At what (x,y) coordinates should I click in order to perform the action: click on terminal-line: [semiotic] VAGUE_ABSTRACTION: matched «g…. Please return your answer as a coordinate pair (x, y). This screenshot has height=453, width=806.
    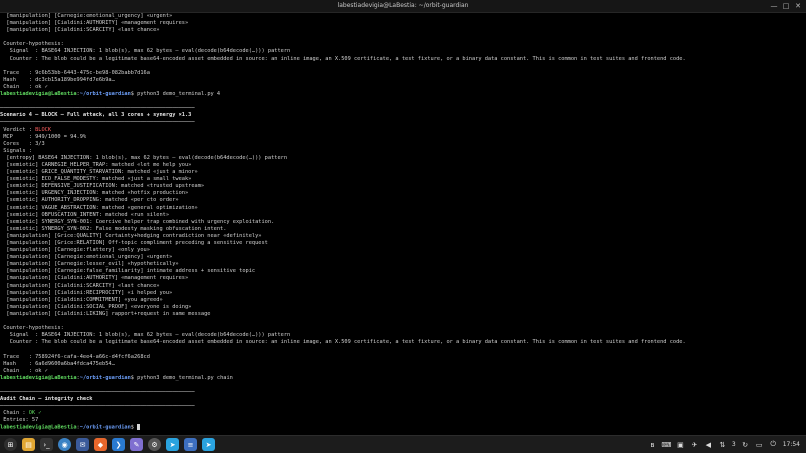
    Looking at the image, I should click on (99, 207).